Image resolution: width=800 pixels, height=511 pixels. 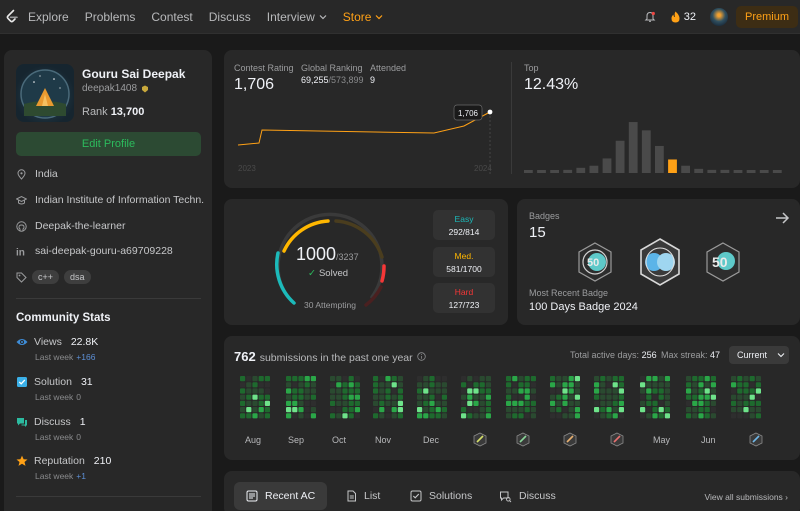 I want to click on tab-list-label: List, so click(x=372, y=496).